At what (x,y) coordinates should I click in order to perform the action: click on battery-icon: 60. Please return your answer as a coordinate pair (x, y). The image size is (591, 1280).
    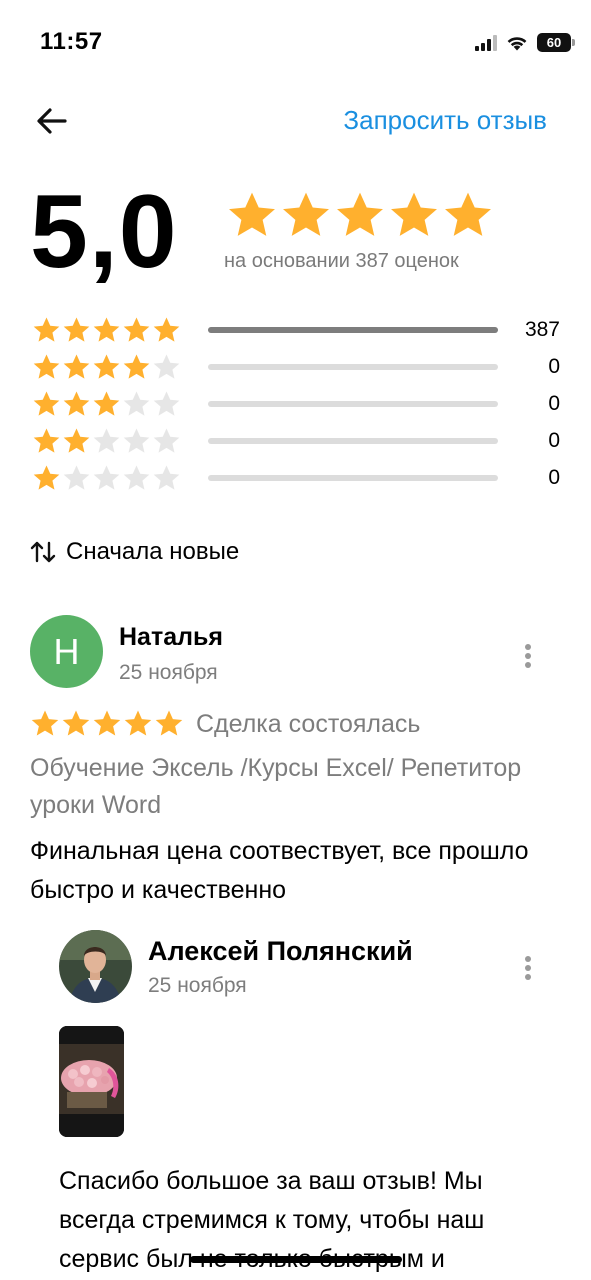
    Looking at the image, I should click on (556, 42).